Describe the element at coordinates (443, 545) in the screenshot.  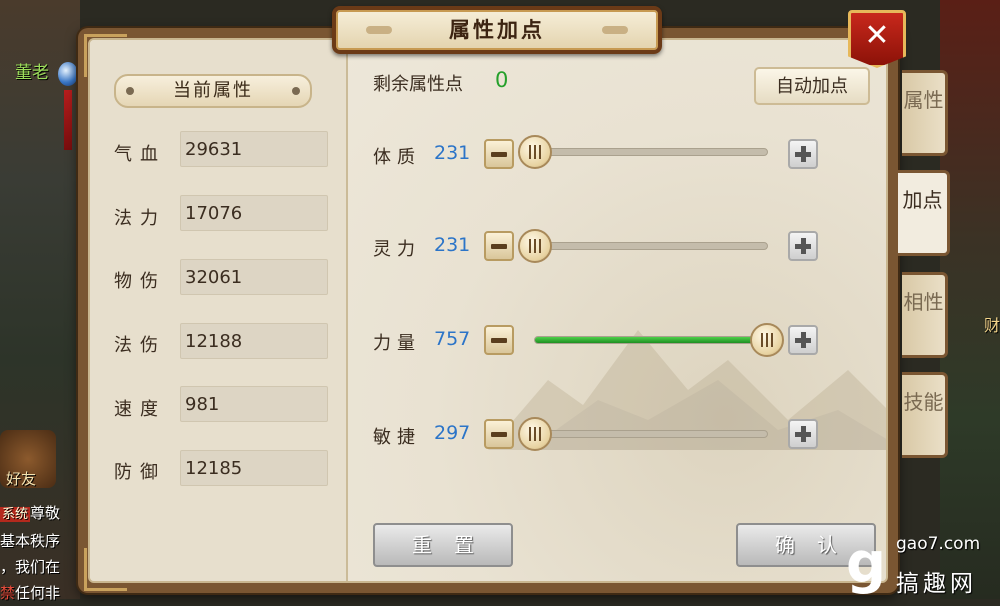
I see `reset-button: 重置` at that location.